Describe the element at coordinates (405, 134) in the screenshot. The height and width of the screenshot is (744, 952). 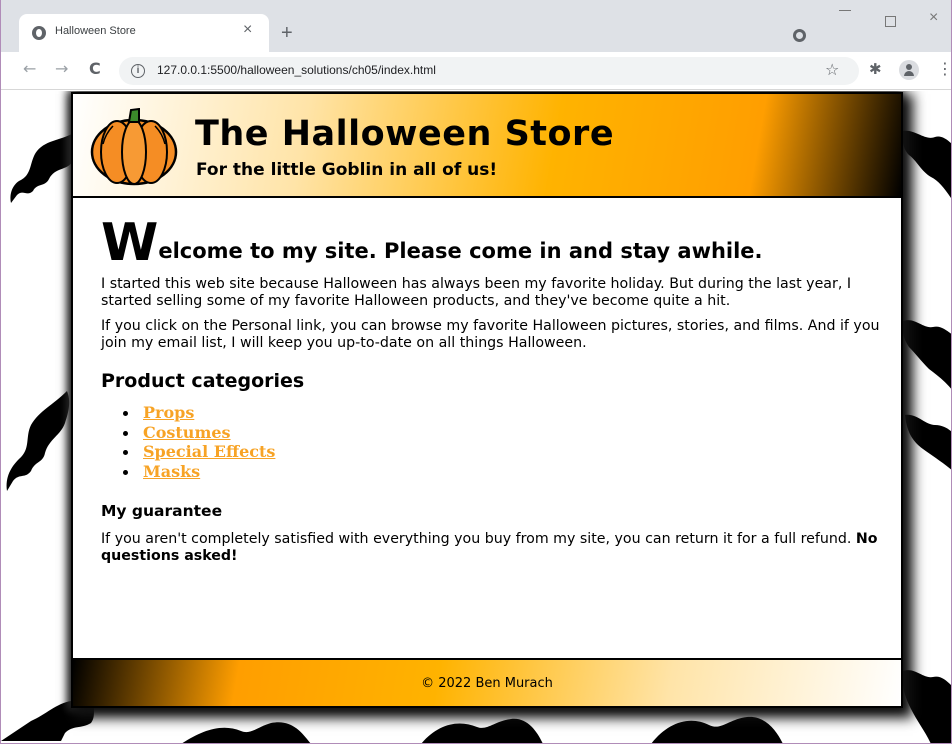
I see `site-title: The Halloween Store` at that location.